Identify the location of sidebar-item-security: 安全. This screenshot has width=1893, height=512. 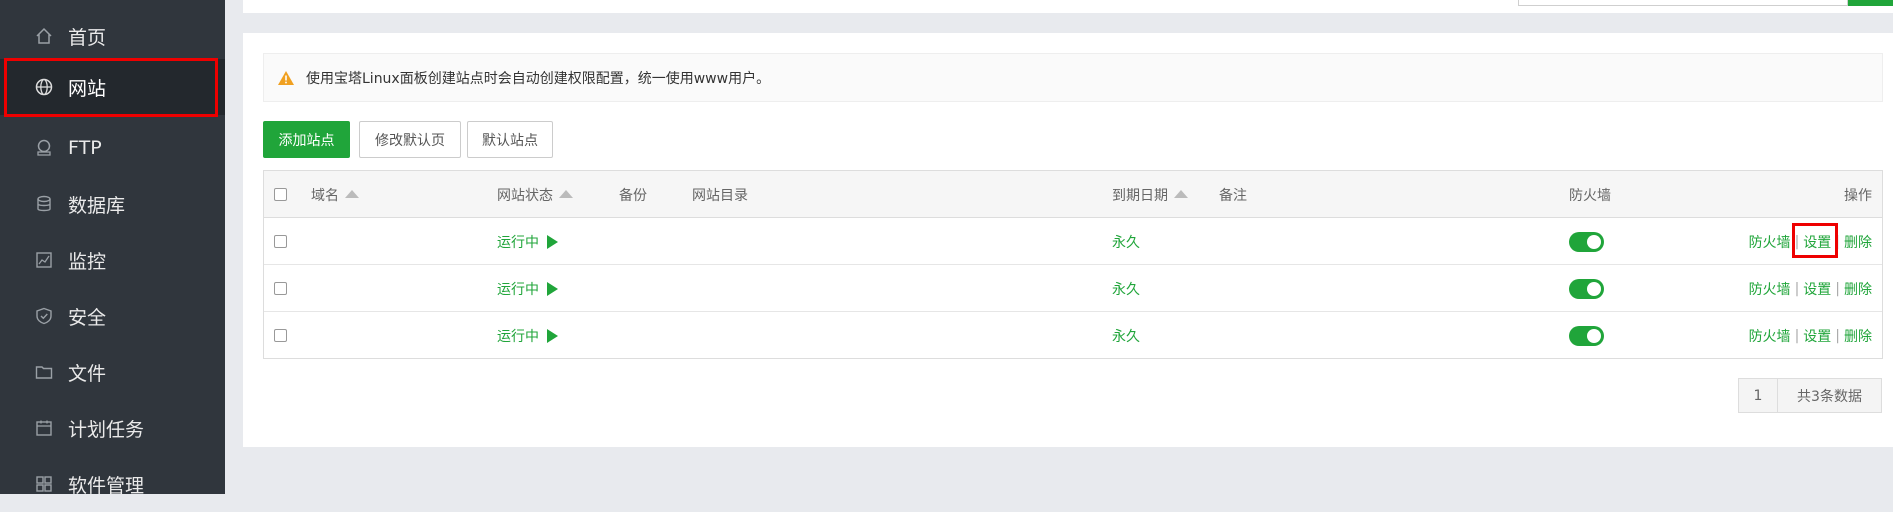
(112, 316).